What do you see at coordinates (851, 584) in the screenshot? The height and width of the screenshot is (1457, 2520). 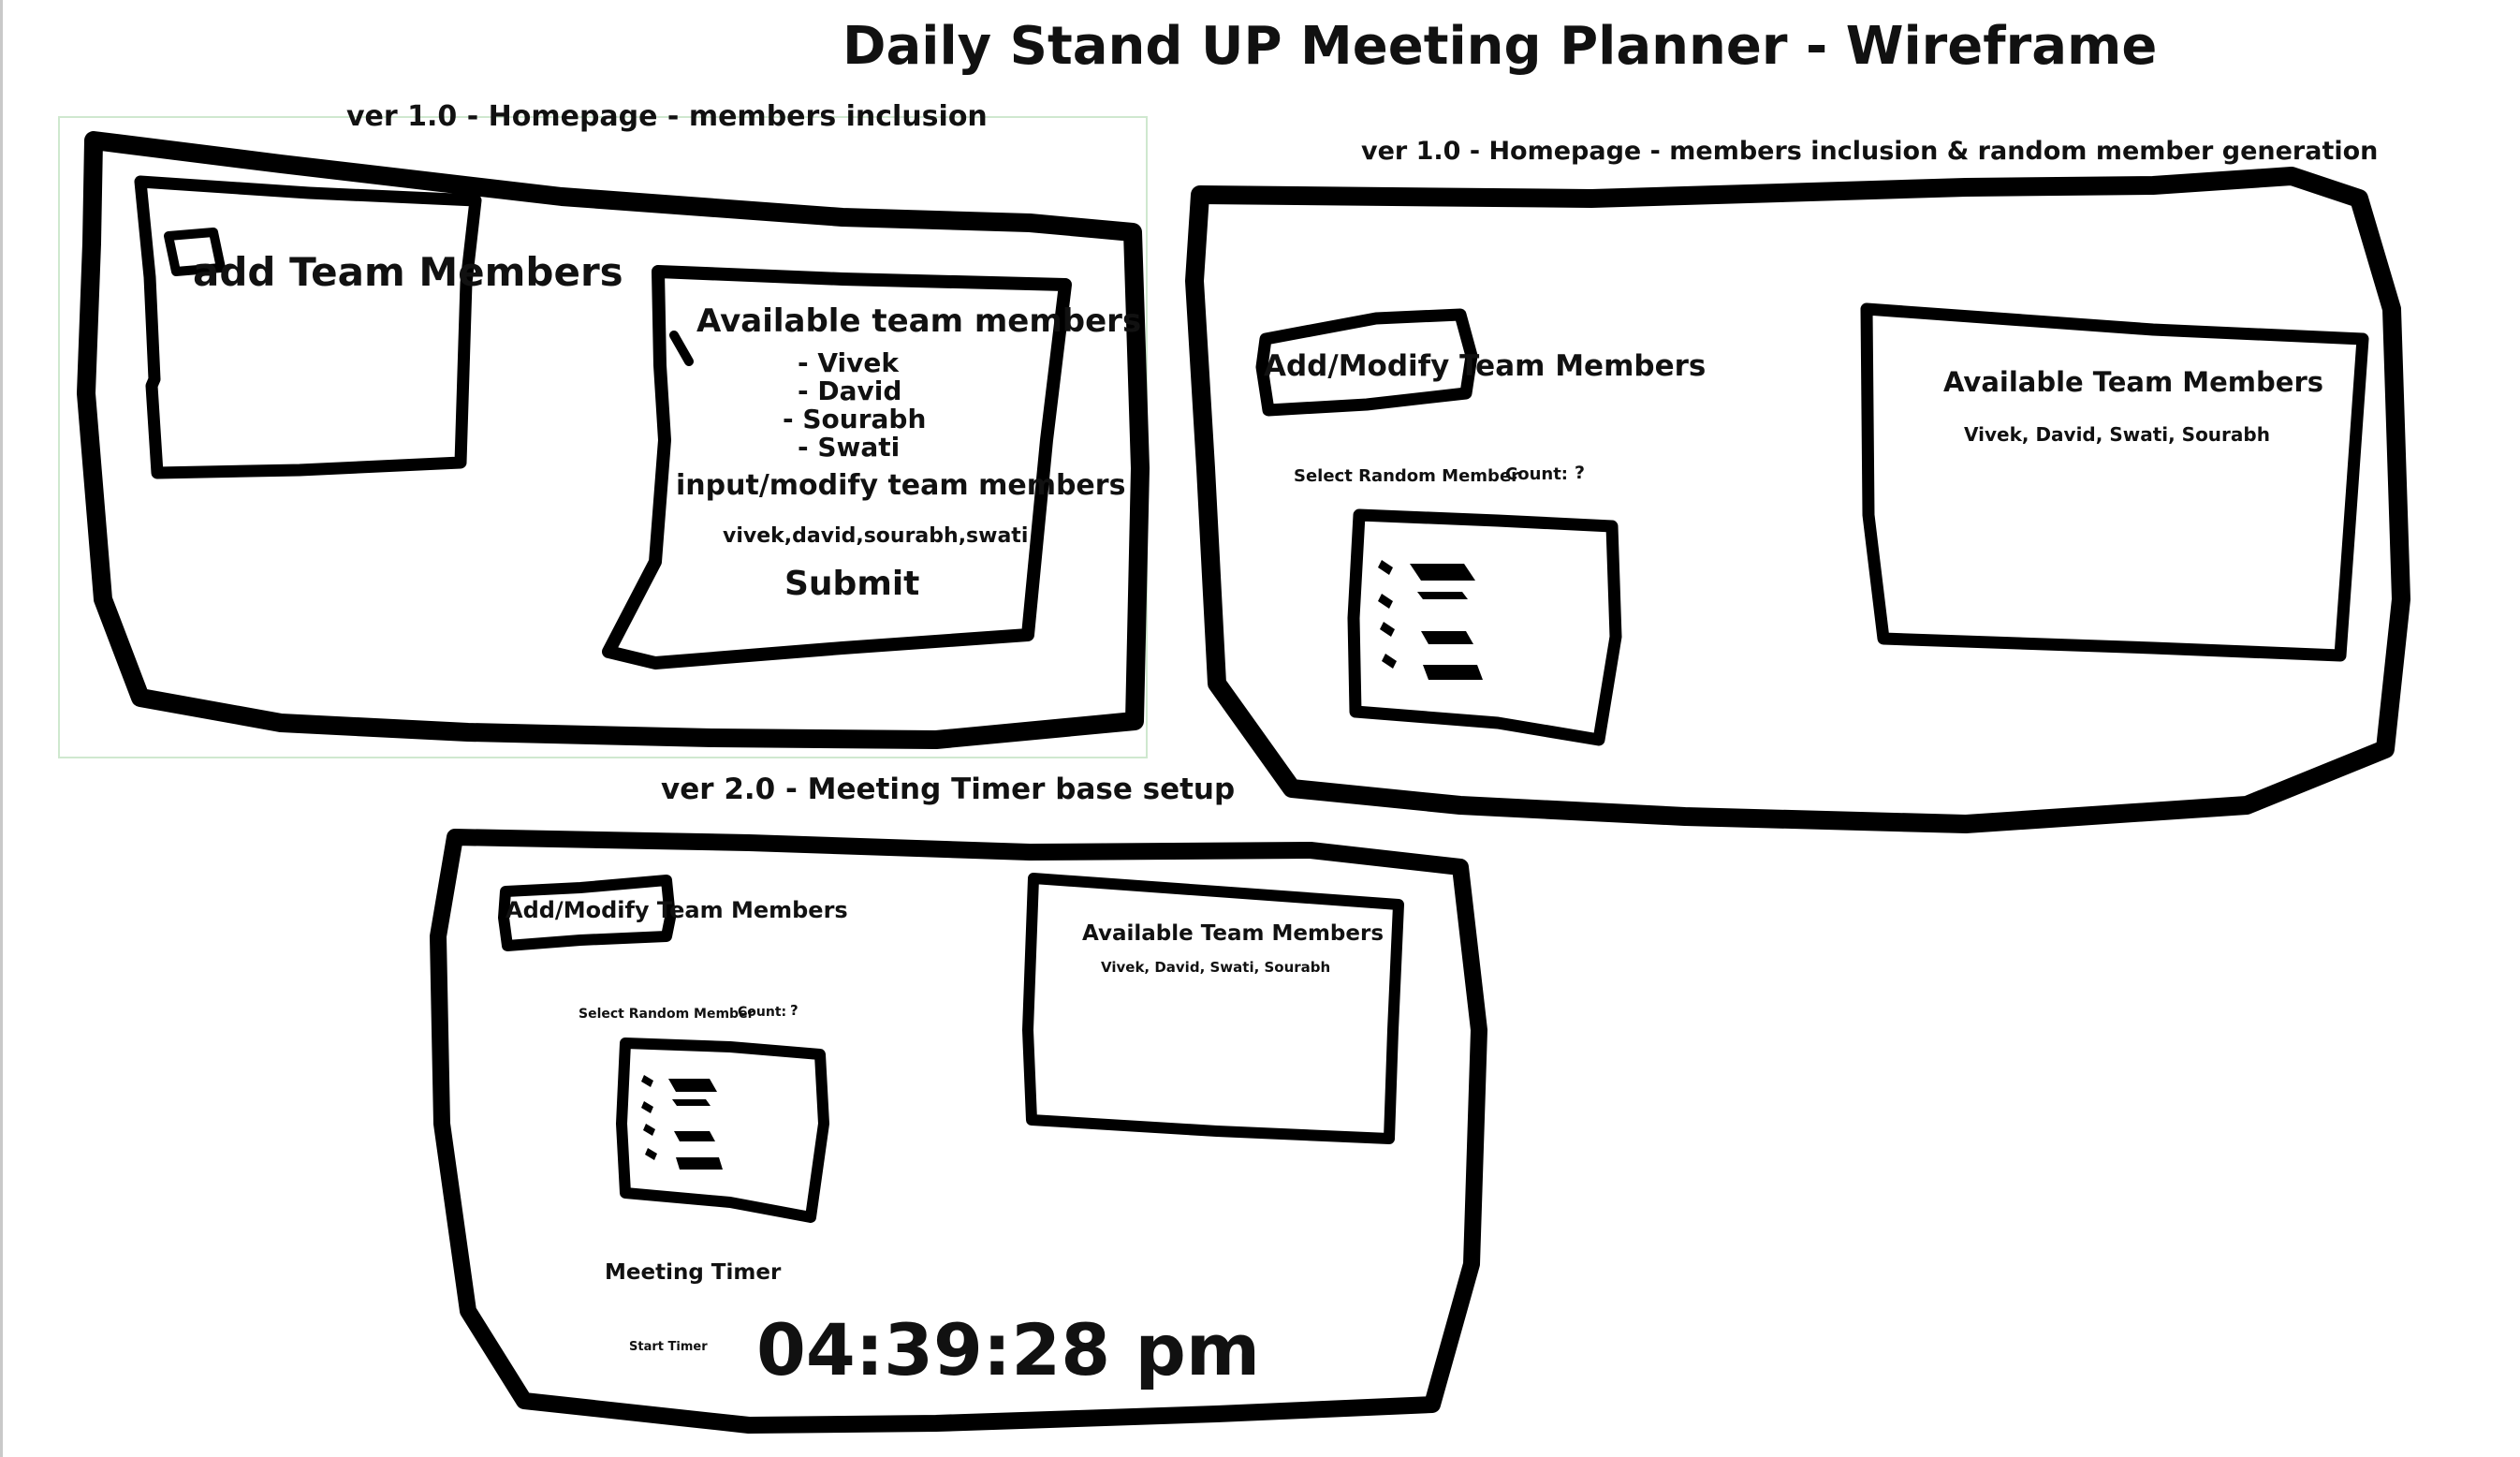 I see `frame-a-submit-button: Submit` at bounding box center [851, 584].